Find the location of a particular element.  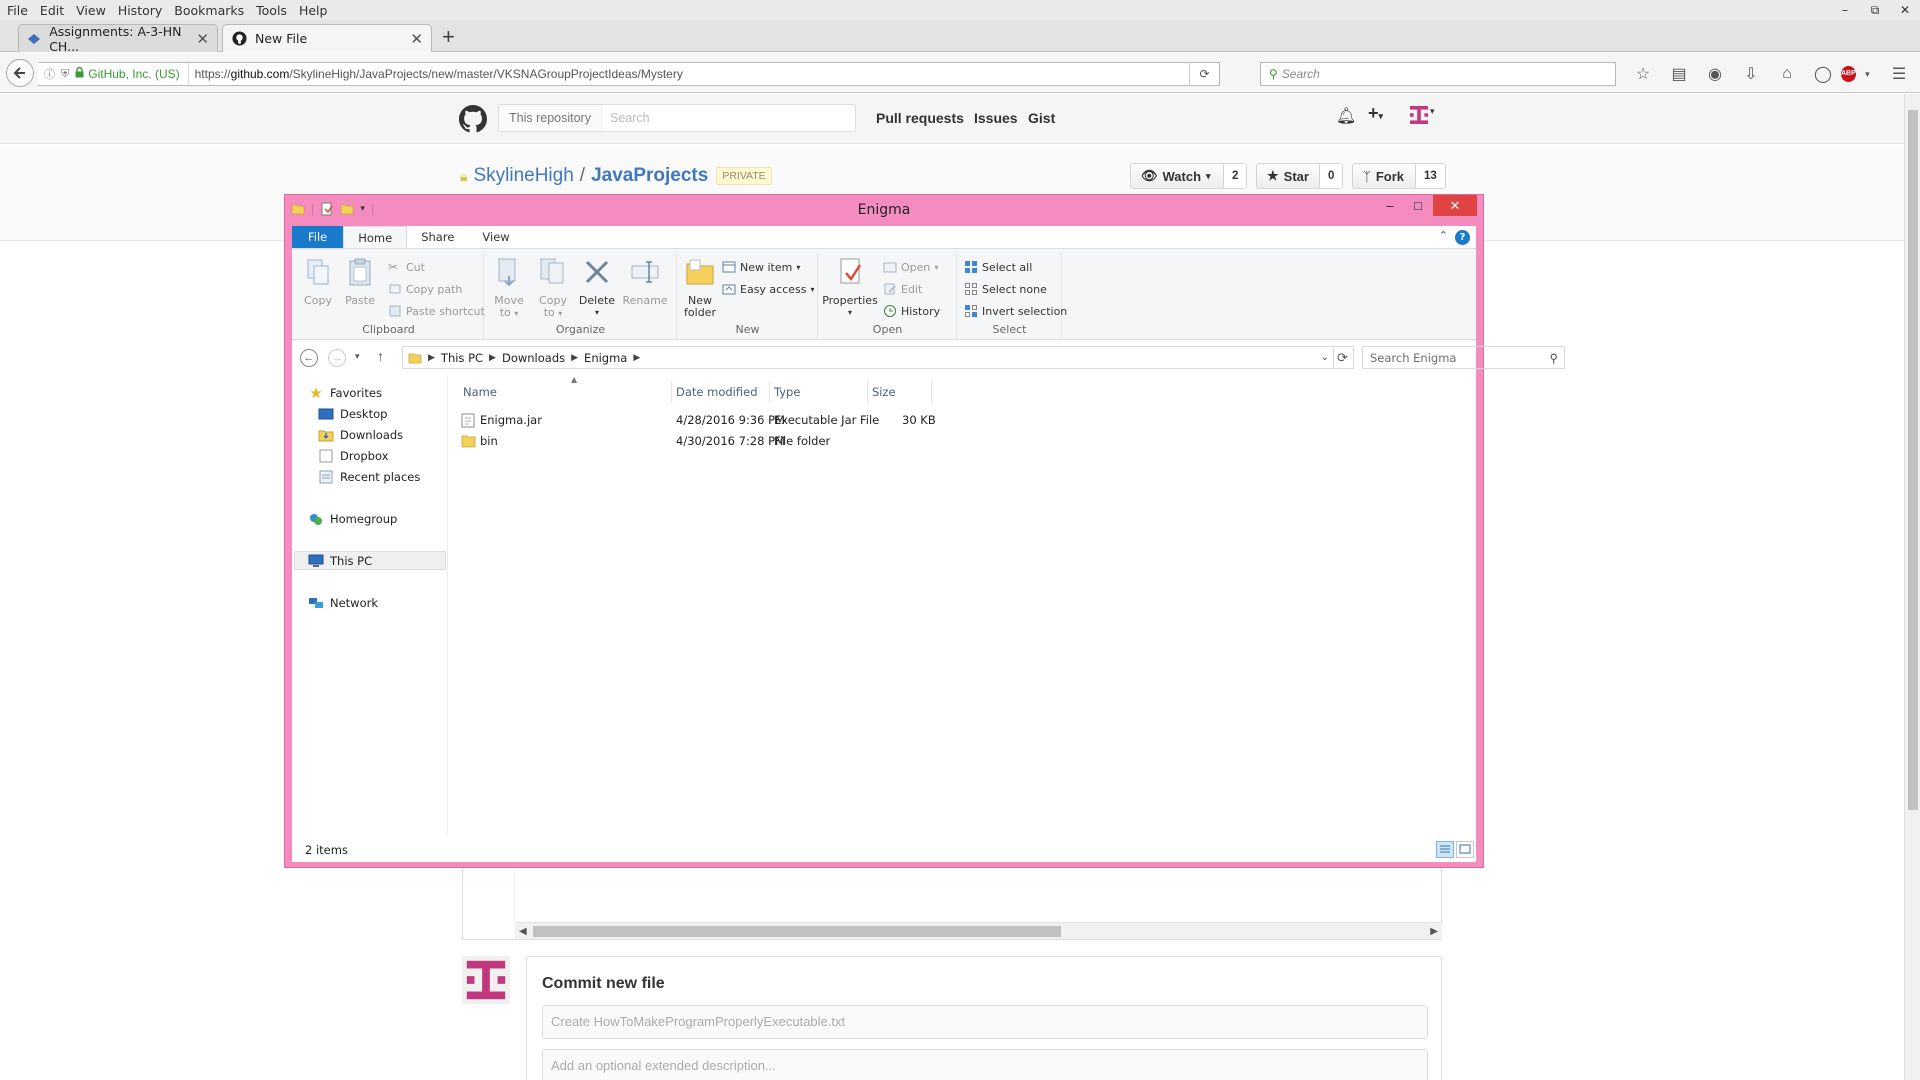

menu-history: History is located at coordinates (140, 10).